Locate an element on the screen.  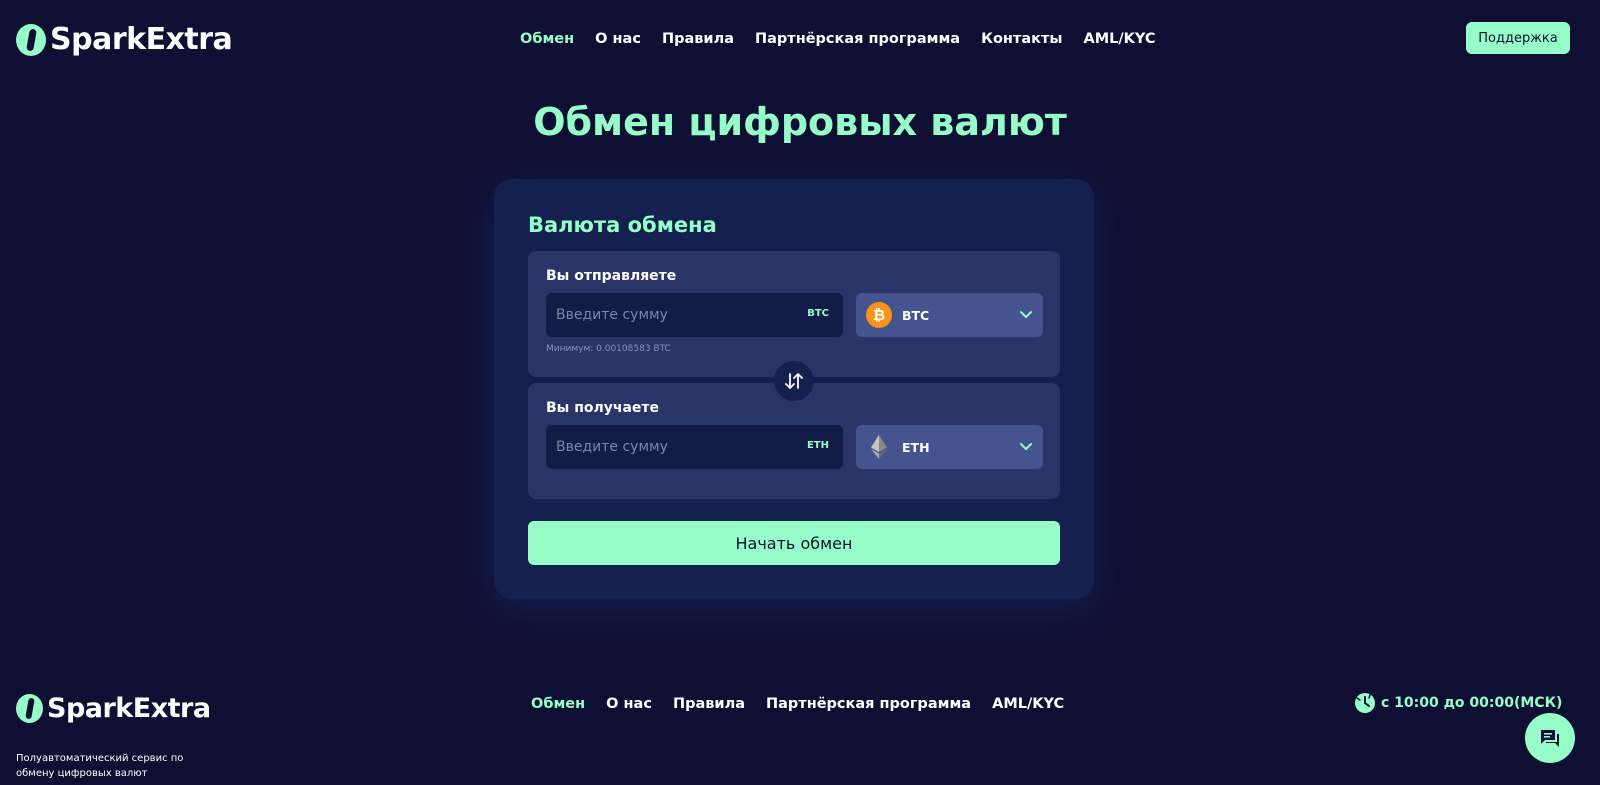
send-label: Вы отправляете is located at coordinates (611, 276).